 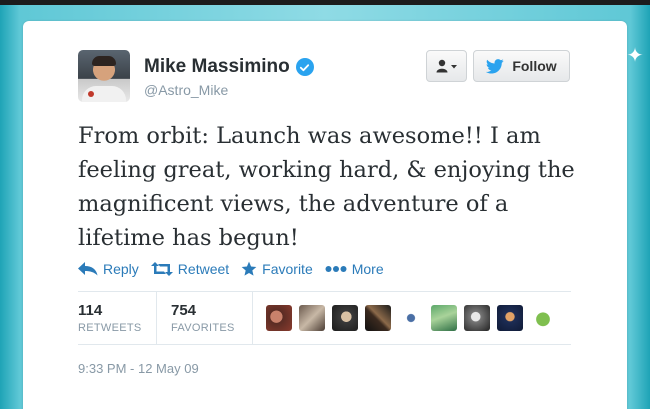 I want to click on follow-button: Follow, so click(x=521, y=66).